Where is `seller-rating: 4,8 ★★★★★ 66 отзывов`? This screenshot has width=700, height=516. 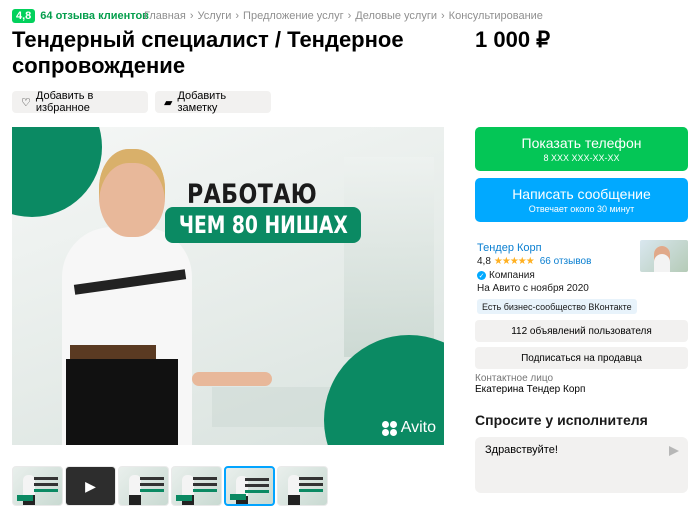
seller-rating: 4,8 ★★★★★ 66 отзывов is located at coordinates (534, 261).